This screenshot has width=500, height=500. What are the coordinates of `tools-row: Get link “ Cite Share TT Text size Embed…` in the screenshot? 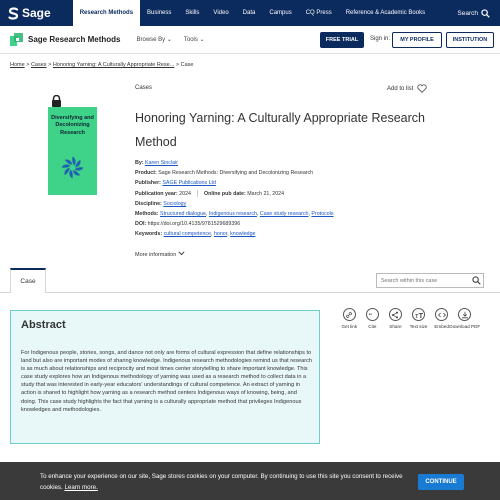 It's located at (409, 318).